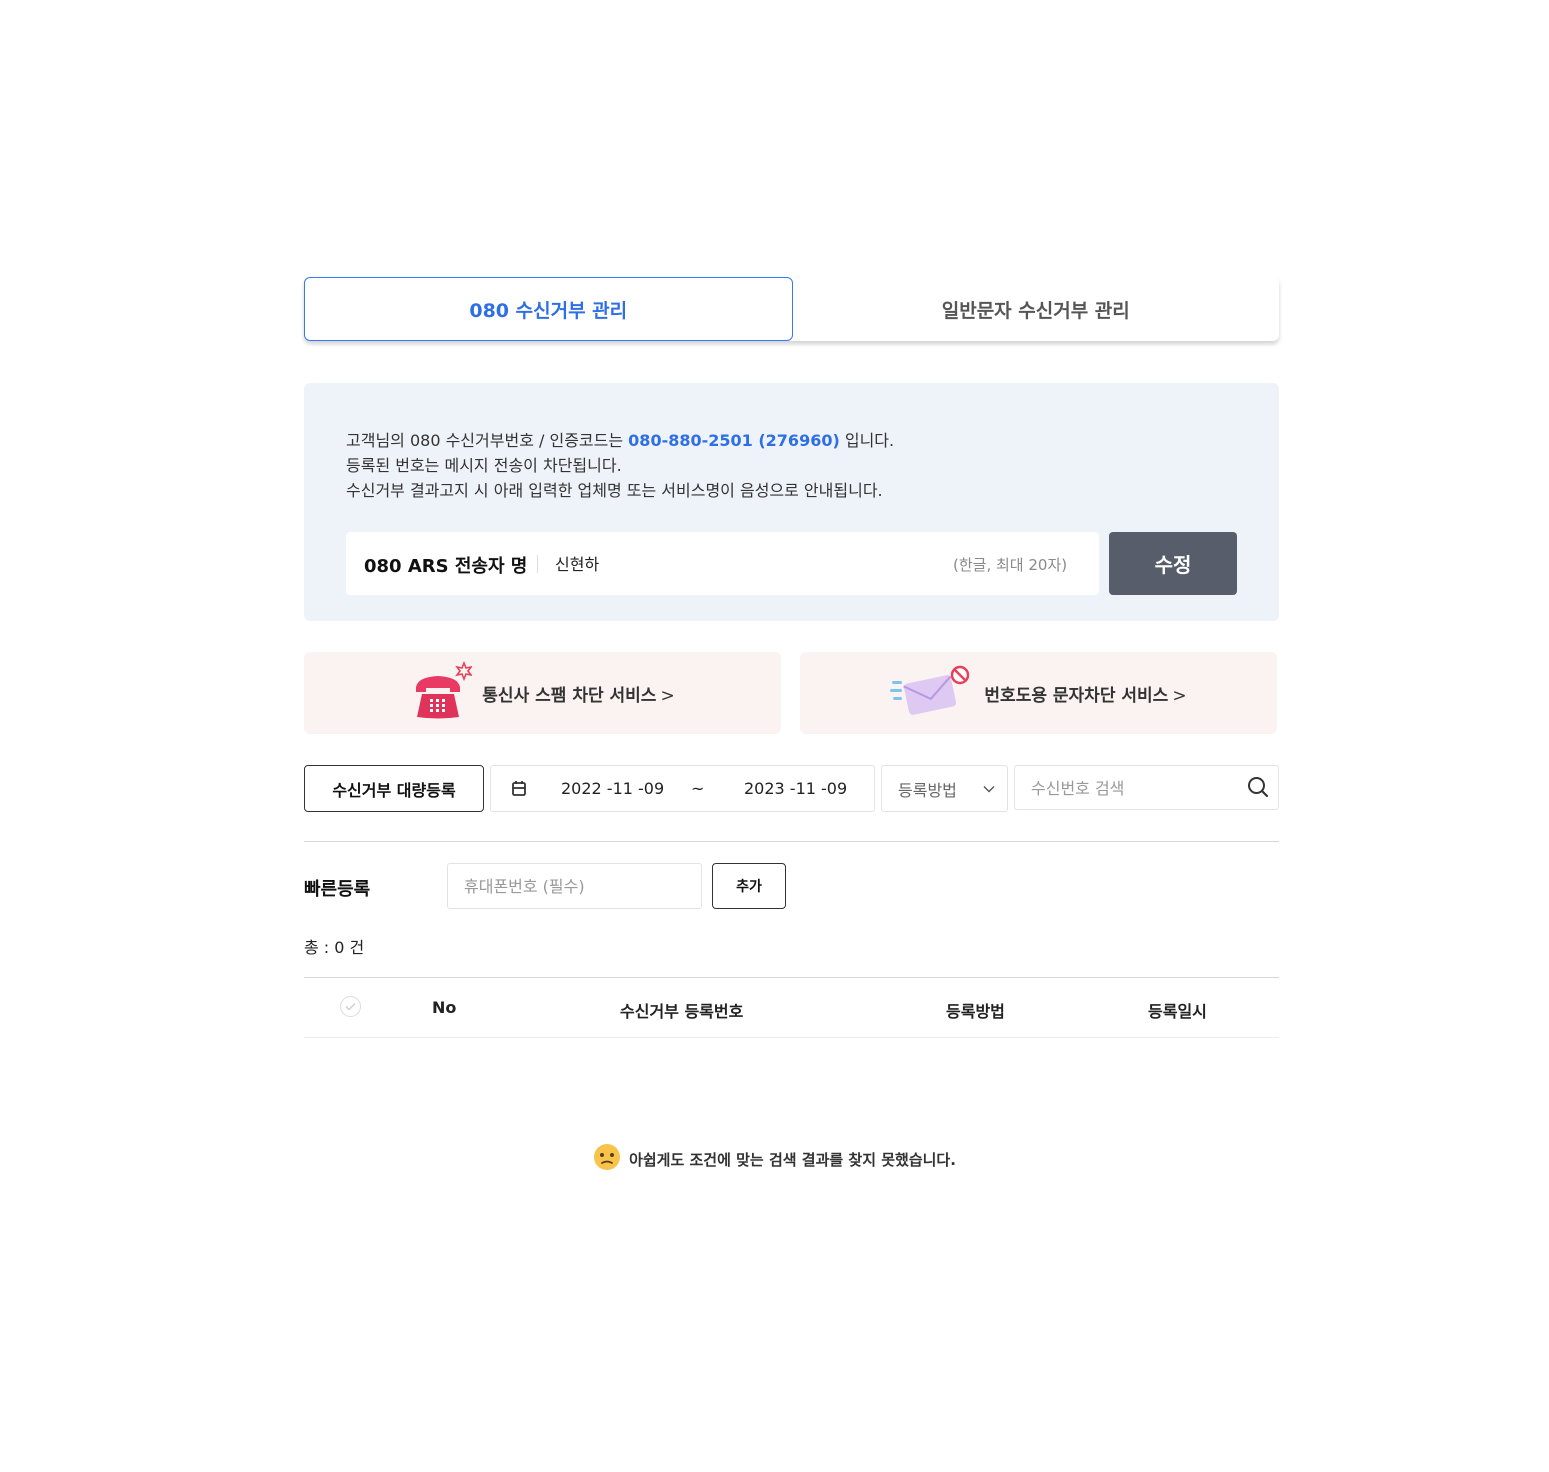 This screenshot has height=1472, width=1549. I want to click on carrier-spam-block-label: 통신사 스팸 차단 서비스 >, so click(578, 695).